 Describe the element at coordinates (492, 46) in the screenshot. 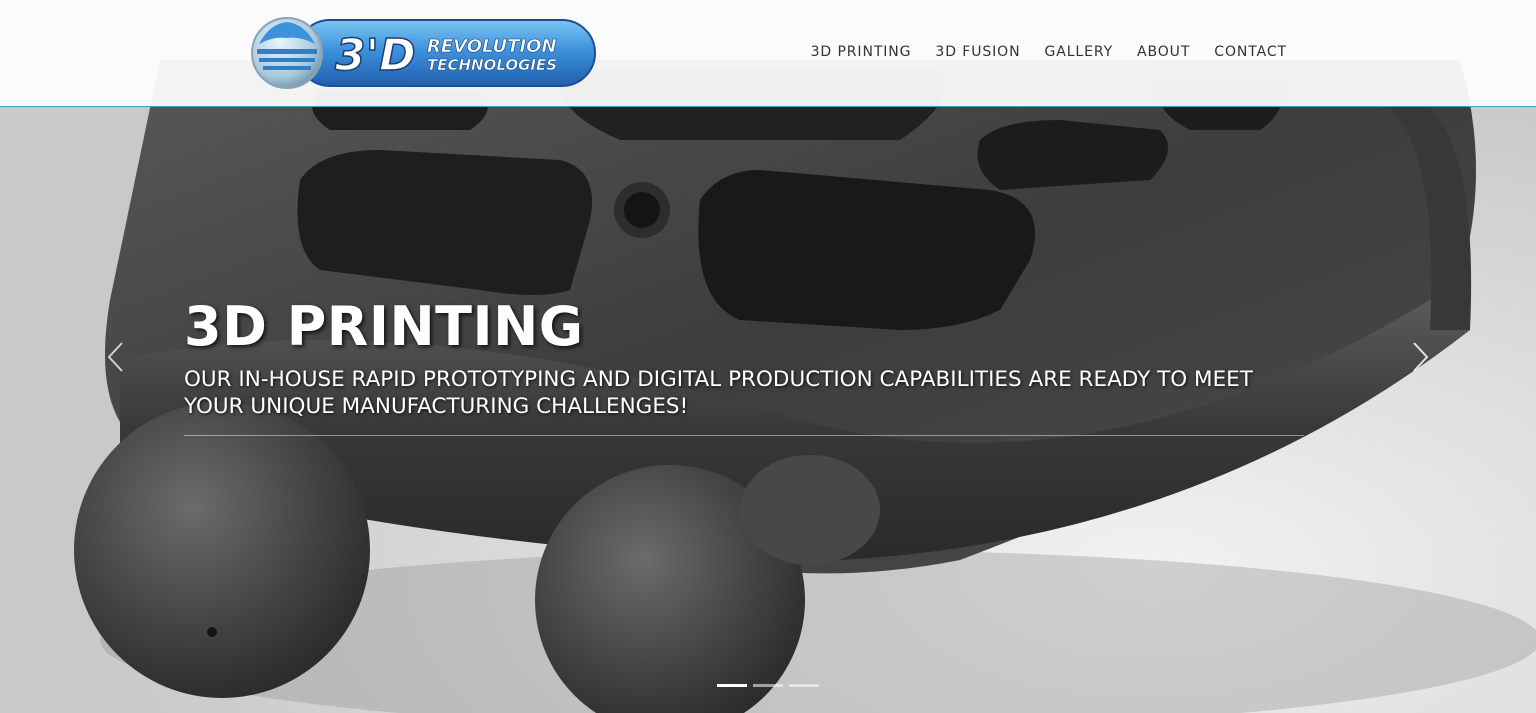

I see `brand-line1: REVOLUTION` at that location.